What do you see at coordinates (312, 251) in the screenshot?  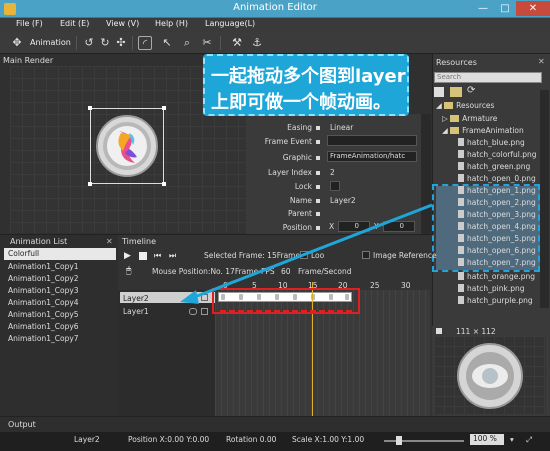 I see `drag-arrow-line` at bounding box center [312, 251].